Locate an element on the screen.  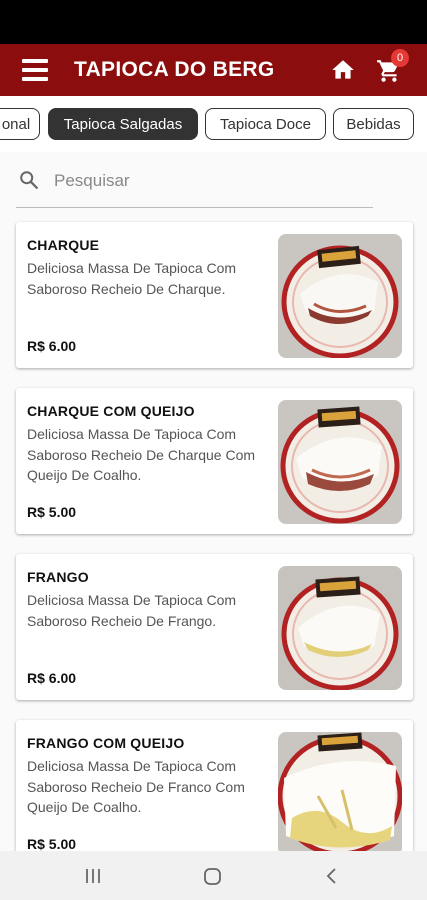
tab-tapioca-salgadas: Tapioca Salgadas is located at coordinates (123, 124).